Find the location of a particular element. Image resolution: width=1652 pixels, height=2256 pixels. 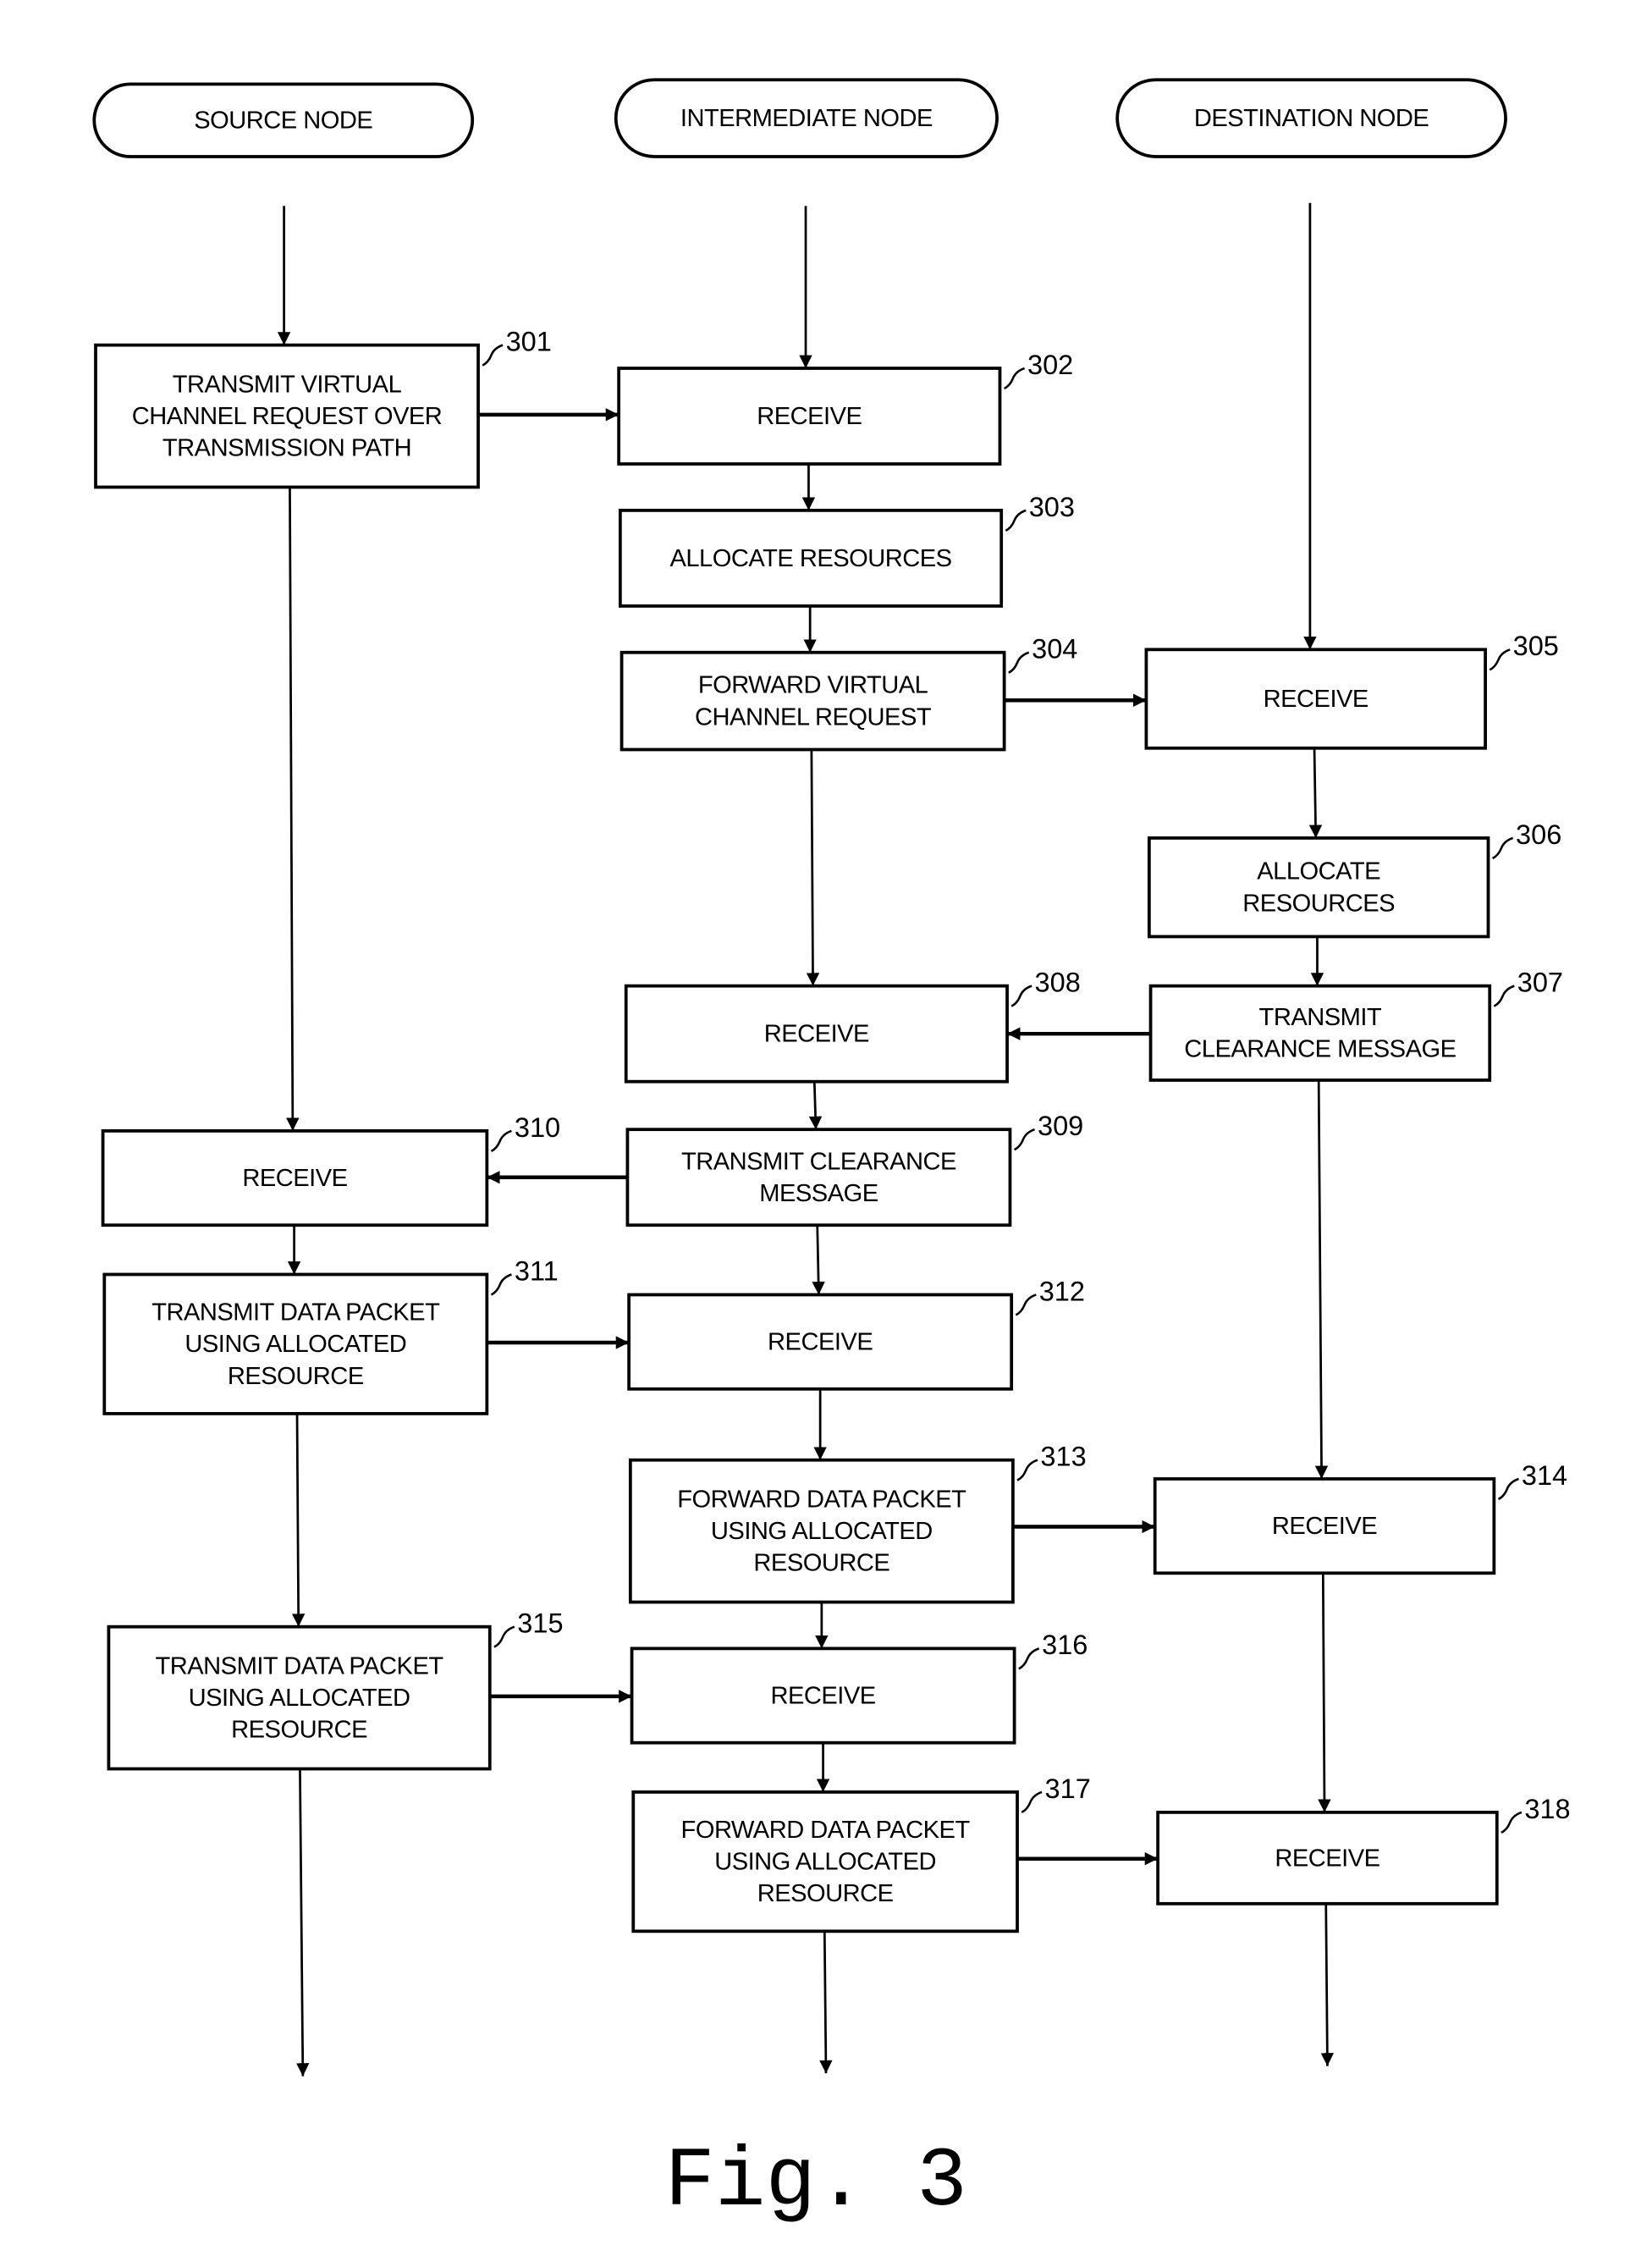

reference-numeral: 307 is located at coordinates (1540, 983).